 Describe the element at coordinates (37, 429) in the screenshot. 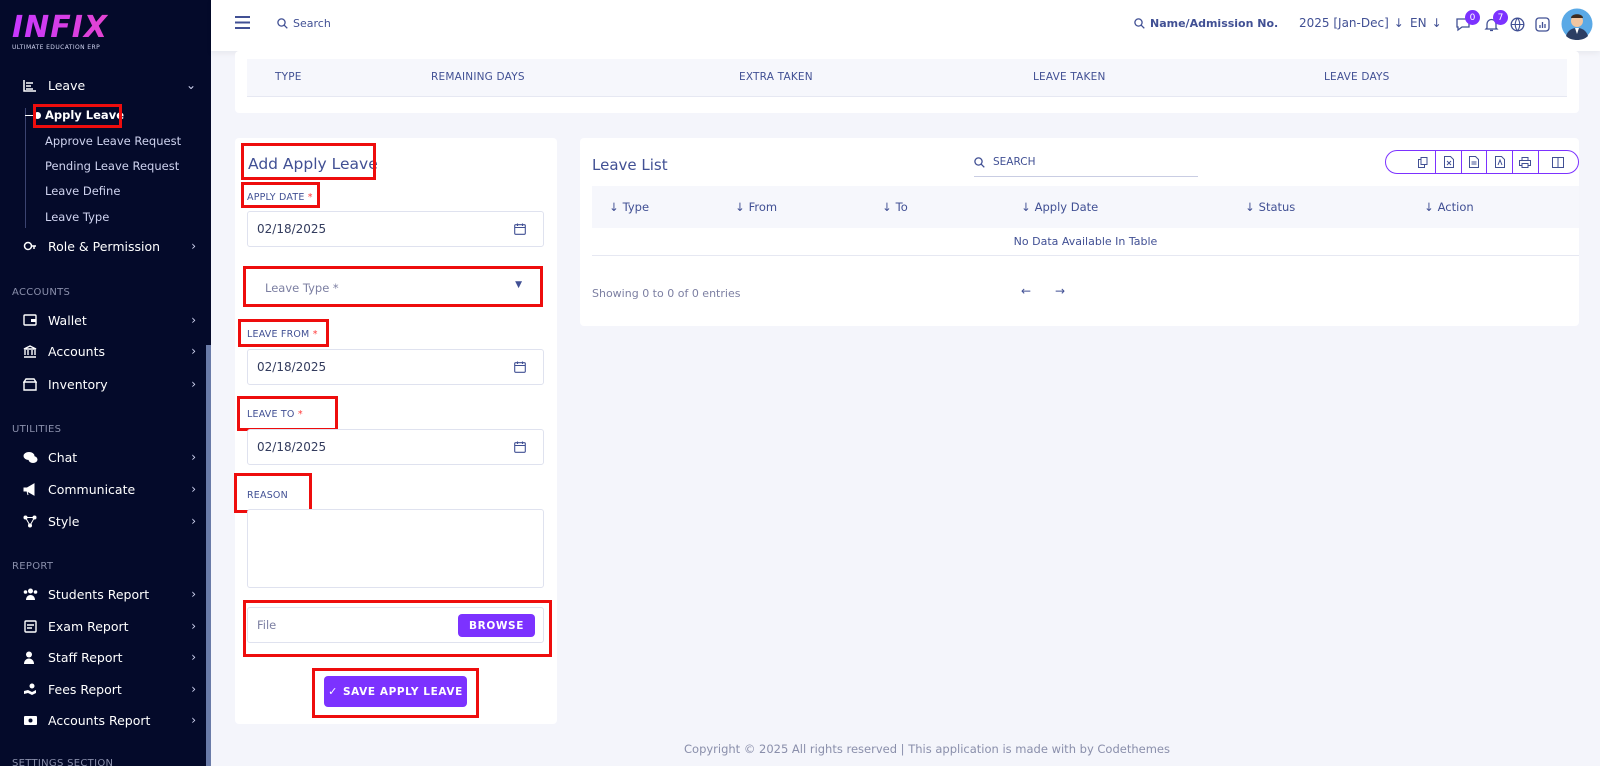

I see `section-utilities: UTILITIES` at that location.